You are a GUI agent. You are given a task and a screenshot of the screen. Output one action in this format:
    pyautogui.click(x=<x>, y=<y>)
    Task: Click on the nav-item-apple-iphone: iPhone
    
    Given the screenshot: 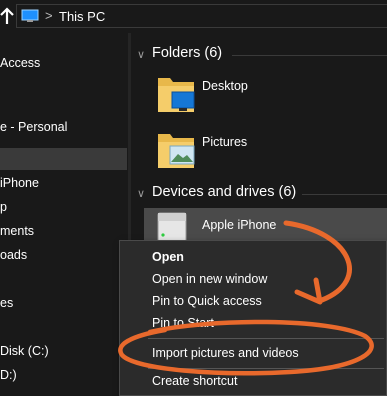 What is the action you would take?
    pyautogui.click(x=63, y=183)
    